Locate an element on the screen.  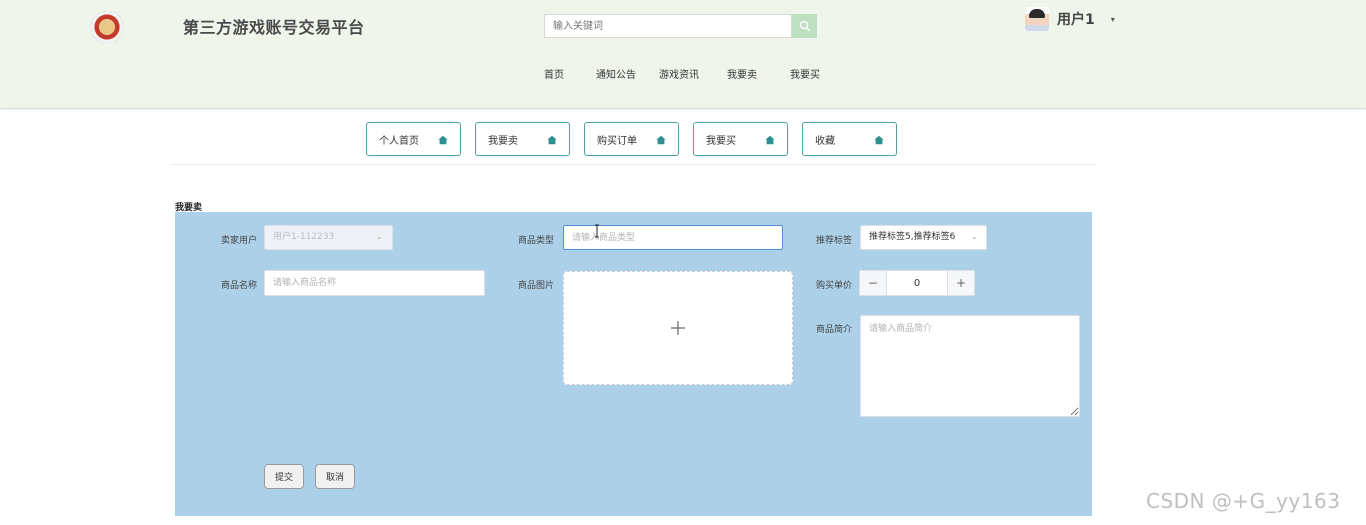
tags-select: 推荐标签5,推荐标签6 is located at coordinates (923, 237).